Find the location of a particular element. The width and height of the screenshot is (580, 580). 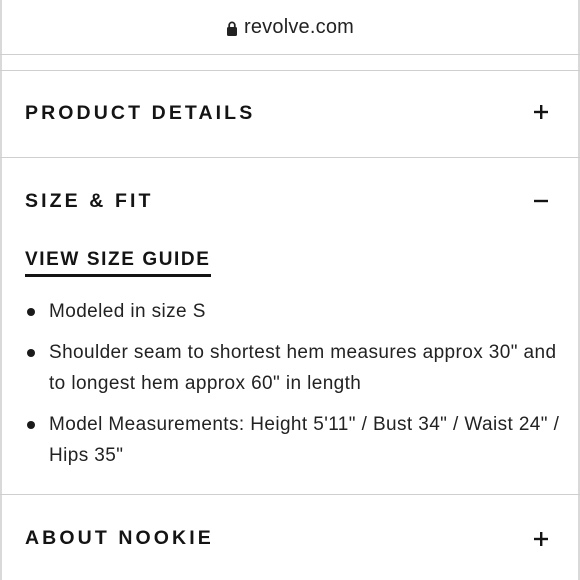

size-fit-heading: SIZE & FIT is located at coordinates (89, 201).